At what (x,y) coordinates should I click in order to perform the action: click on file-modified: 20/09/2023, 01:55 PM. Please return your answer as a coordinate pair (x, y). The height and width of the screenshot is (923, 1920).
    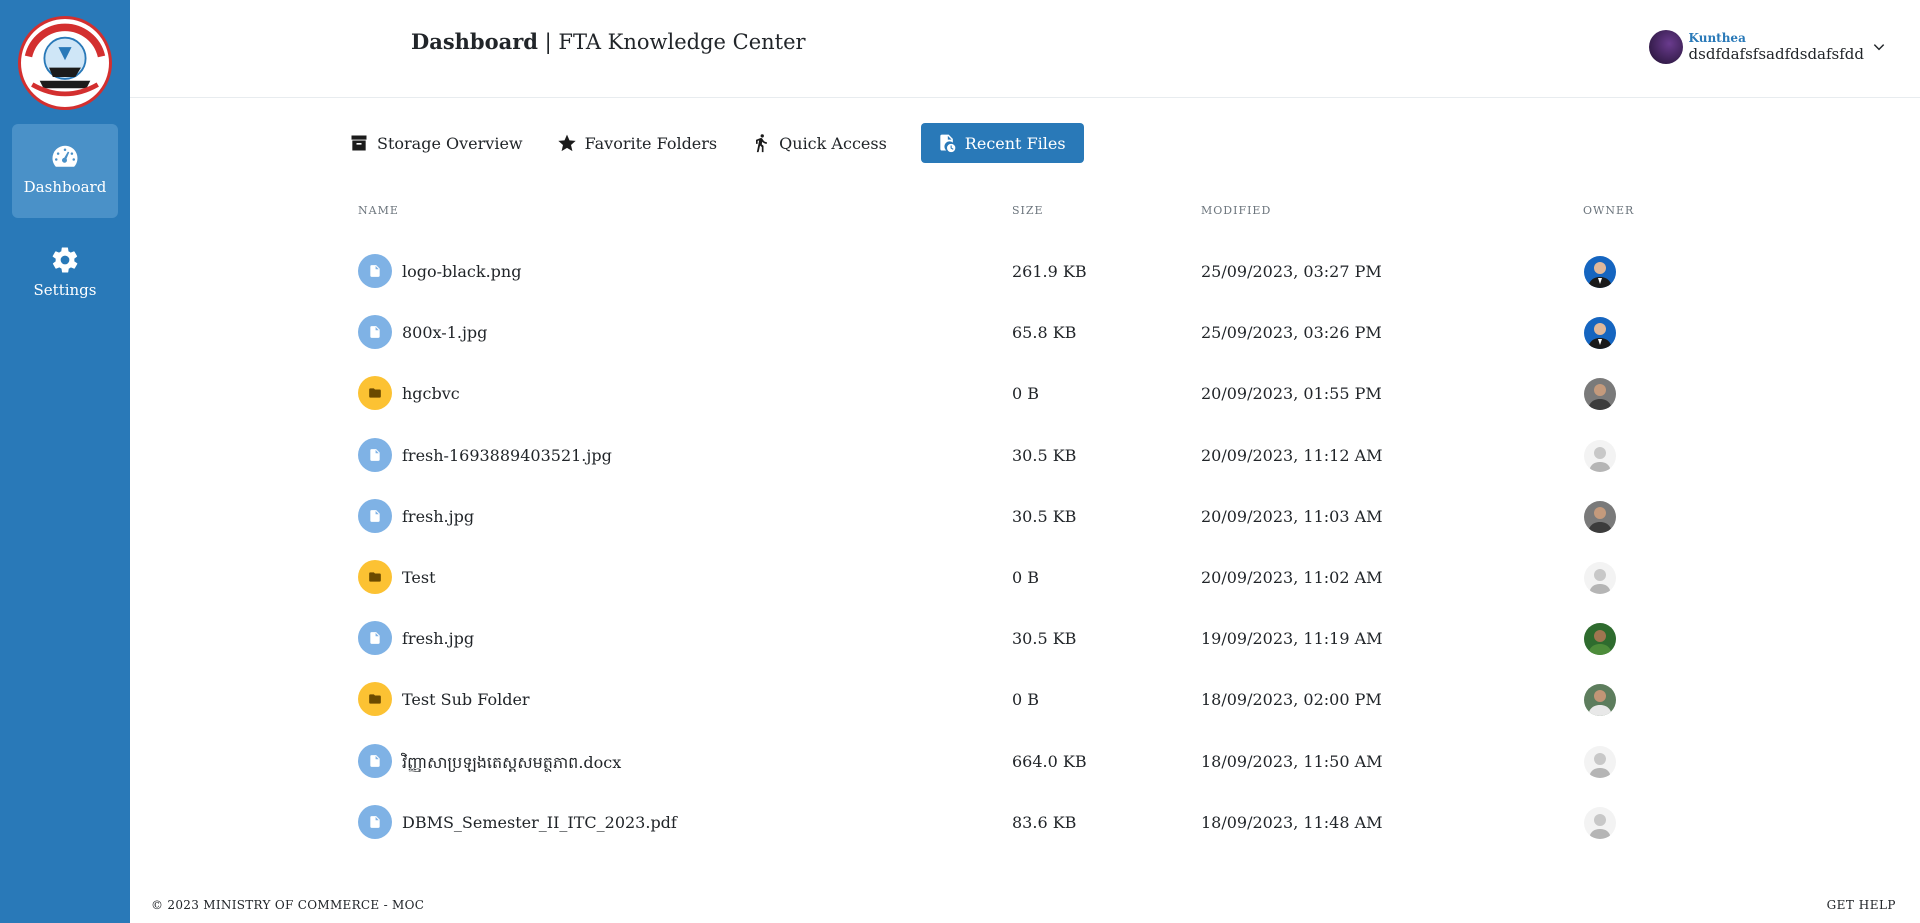
    Looking at the image, I should click on (1291, 394).